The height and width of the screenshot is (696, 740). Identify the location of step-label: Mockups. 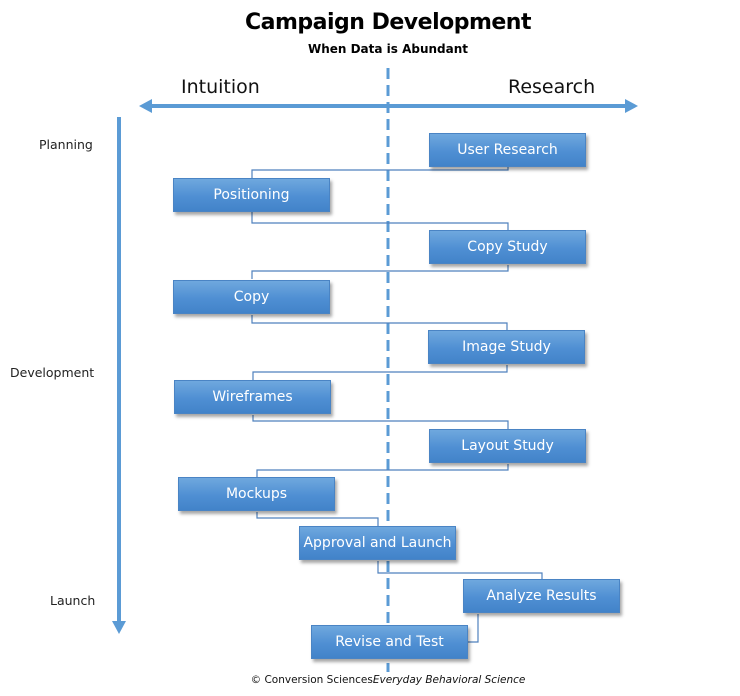
(256, 494).